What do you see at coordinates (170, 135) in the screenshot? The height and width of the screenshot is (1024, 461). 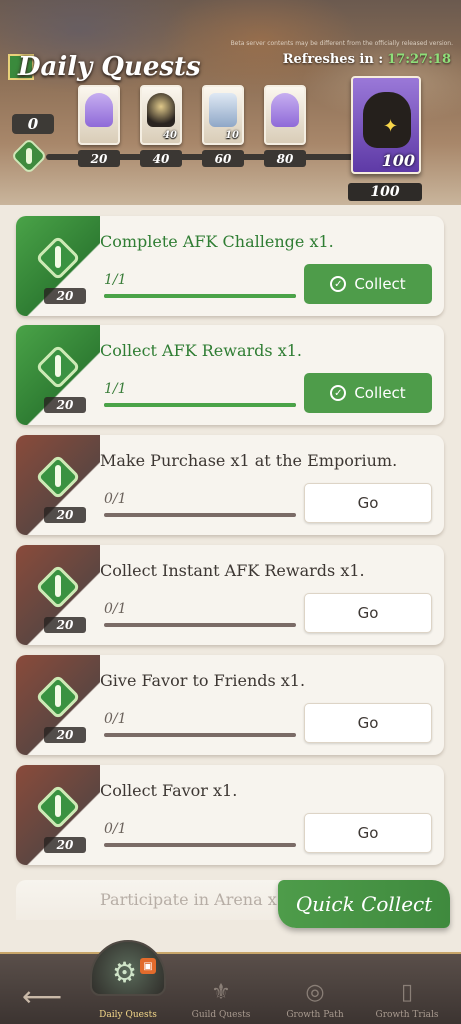 I see `reward-count: 40` at bounding box center [170, 135].